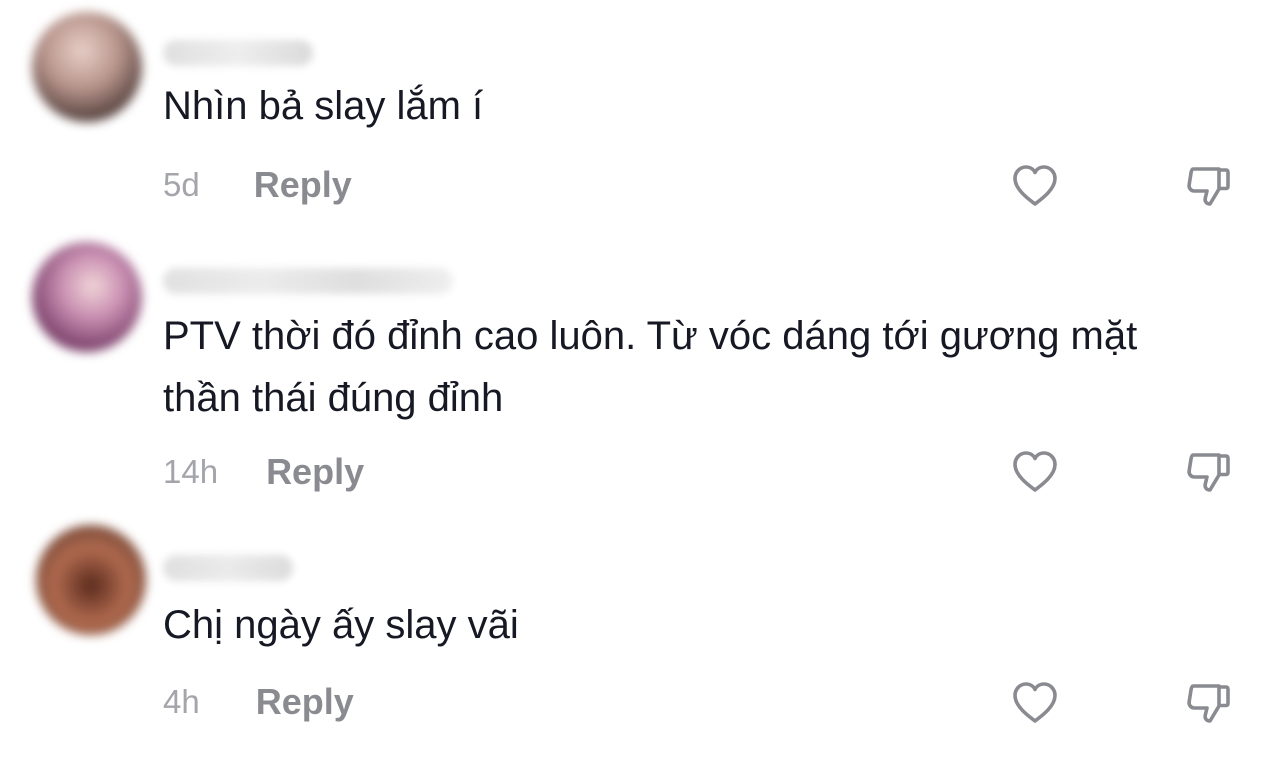  I want to click on comment-actions: 14h Reply, so click(263, 472).